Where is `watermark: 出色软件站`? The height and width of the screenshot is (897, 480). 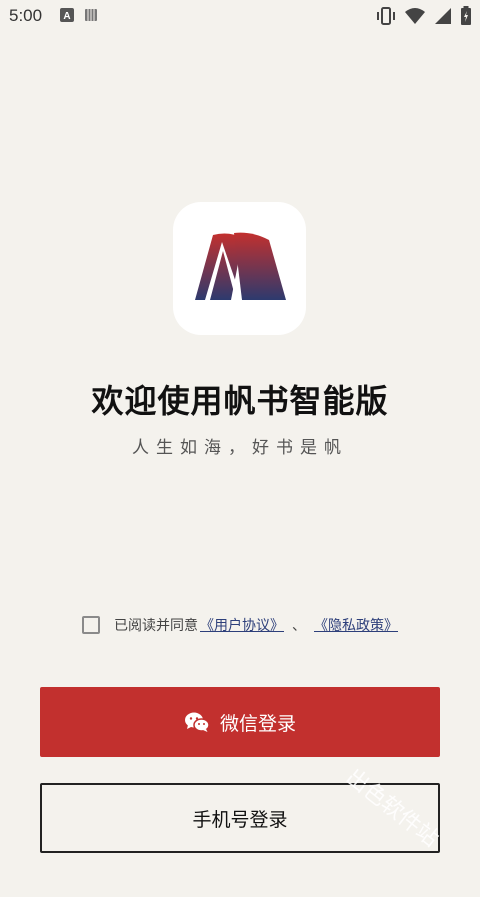
watermark: 出色软件站 is located at coordinates (391, 808).